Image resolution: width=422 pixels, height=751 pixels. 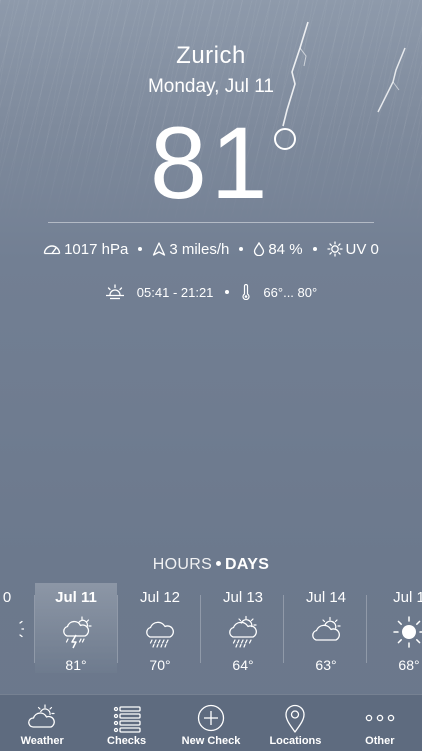 What do you see at coordinates (243, 665) in the screenshot?
I see `day-temp: 64°` at bounding box center [243, 665].